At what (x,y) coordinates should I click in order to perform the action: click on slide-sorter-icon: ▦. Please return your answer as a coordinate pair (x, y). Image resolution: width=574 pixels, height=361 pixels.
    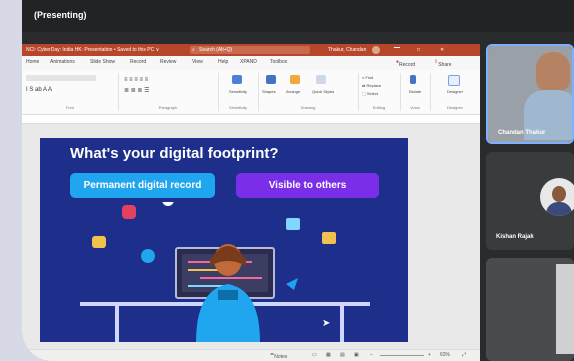
    Looking at the image, I should click on (328, 355).